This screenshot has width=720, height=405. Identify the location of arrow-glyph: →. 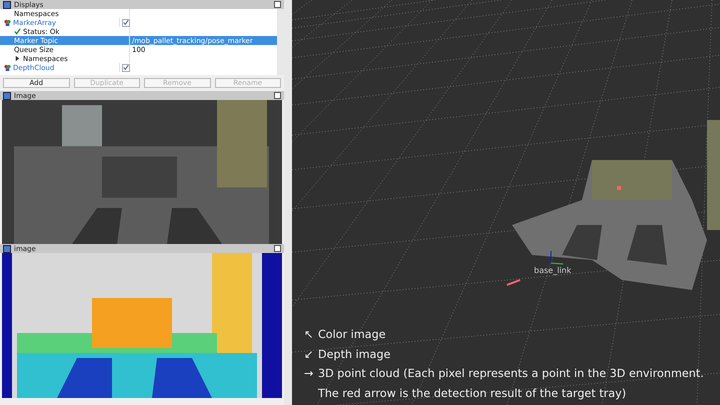
(309, 374).